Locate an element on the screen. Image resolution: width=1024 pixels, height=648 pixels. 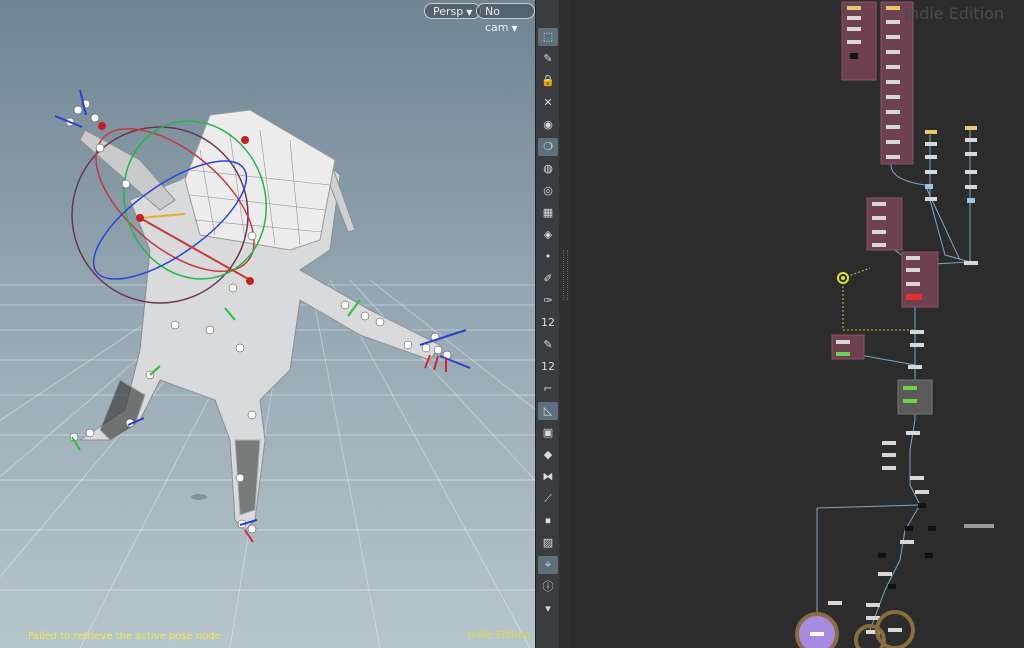
corner-icon: ⌐ is located at coordinates (548, 389).